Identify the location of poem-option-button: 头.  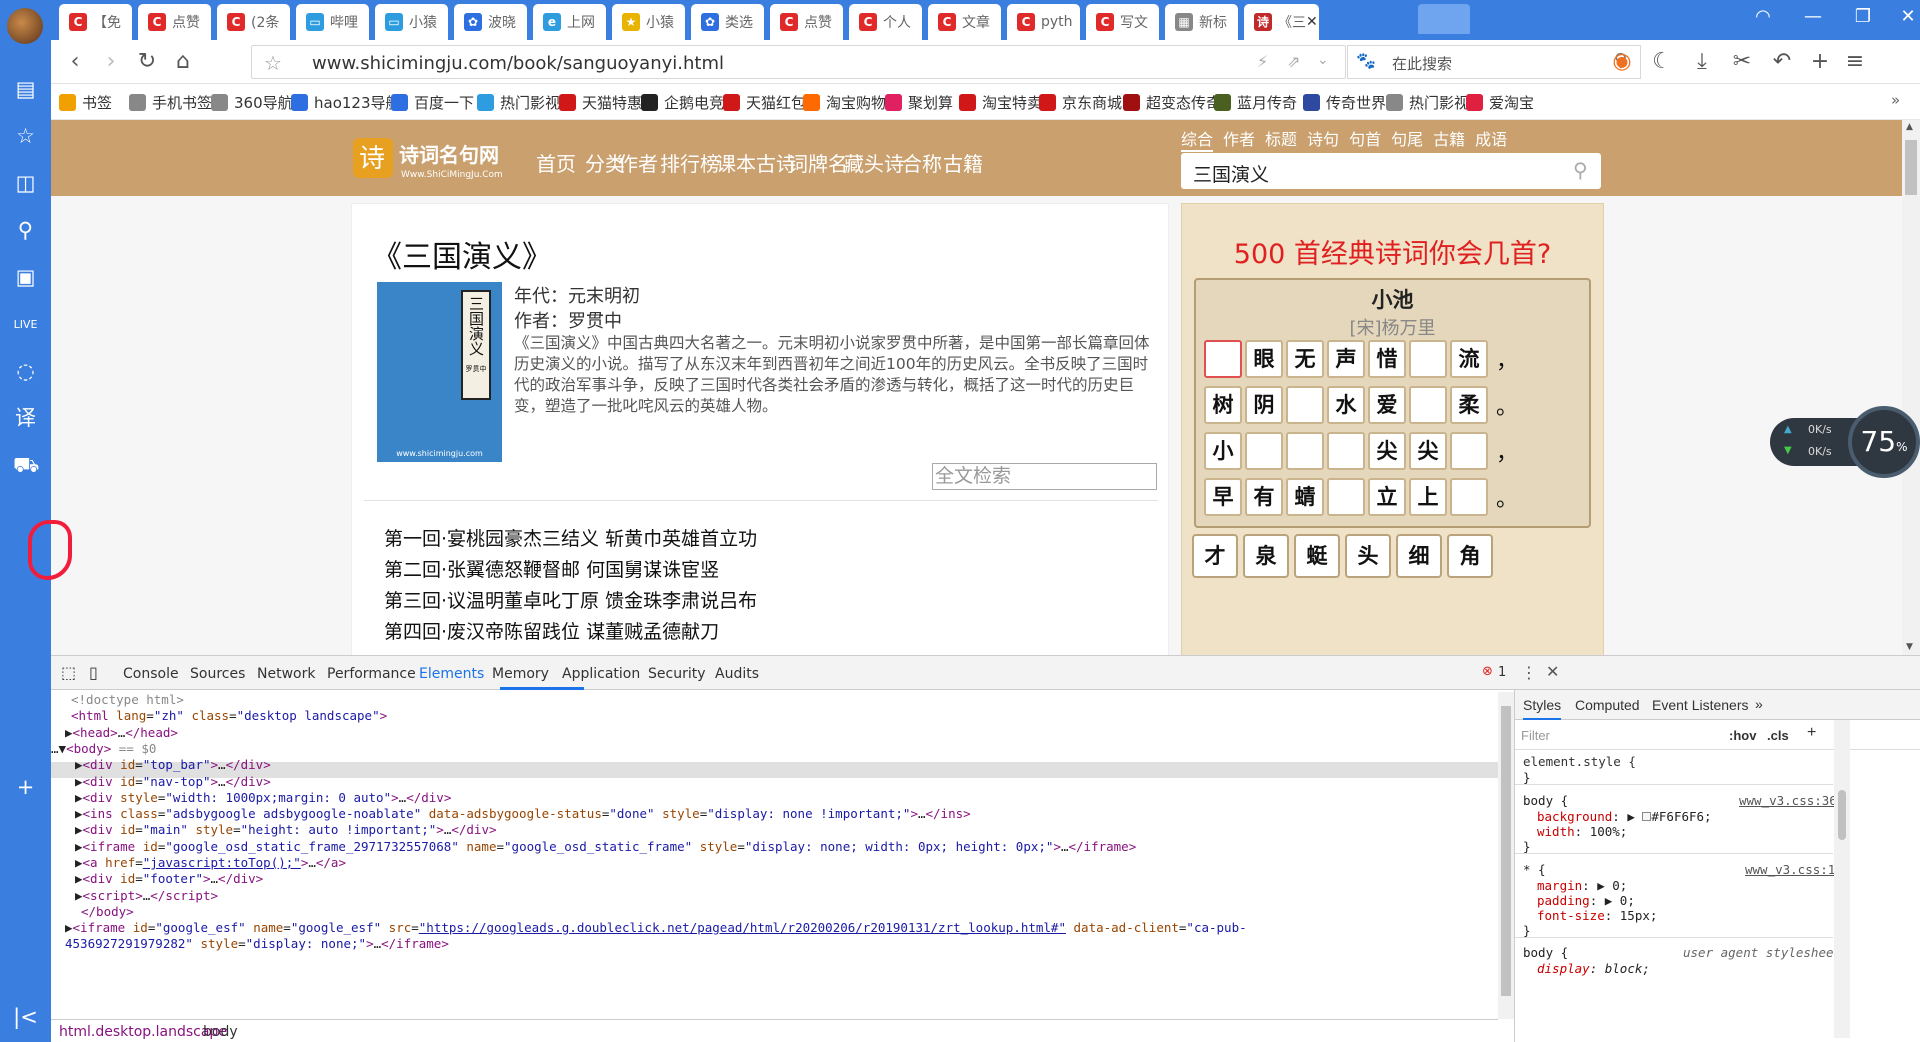
(1368, 556).